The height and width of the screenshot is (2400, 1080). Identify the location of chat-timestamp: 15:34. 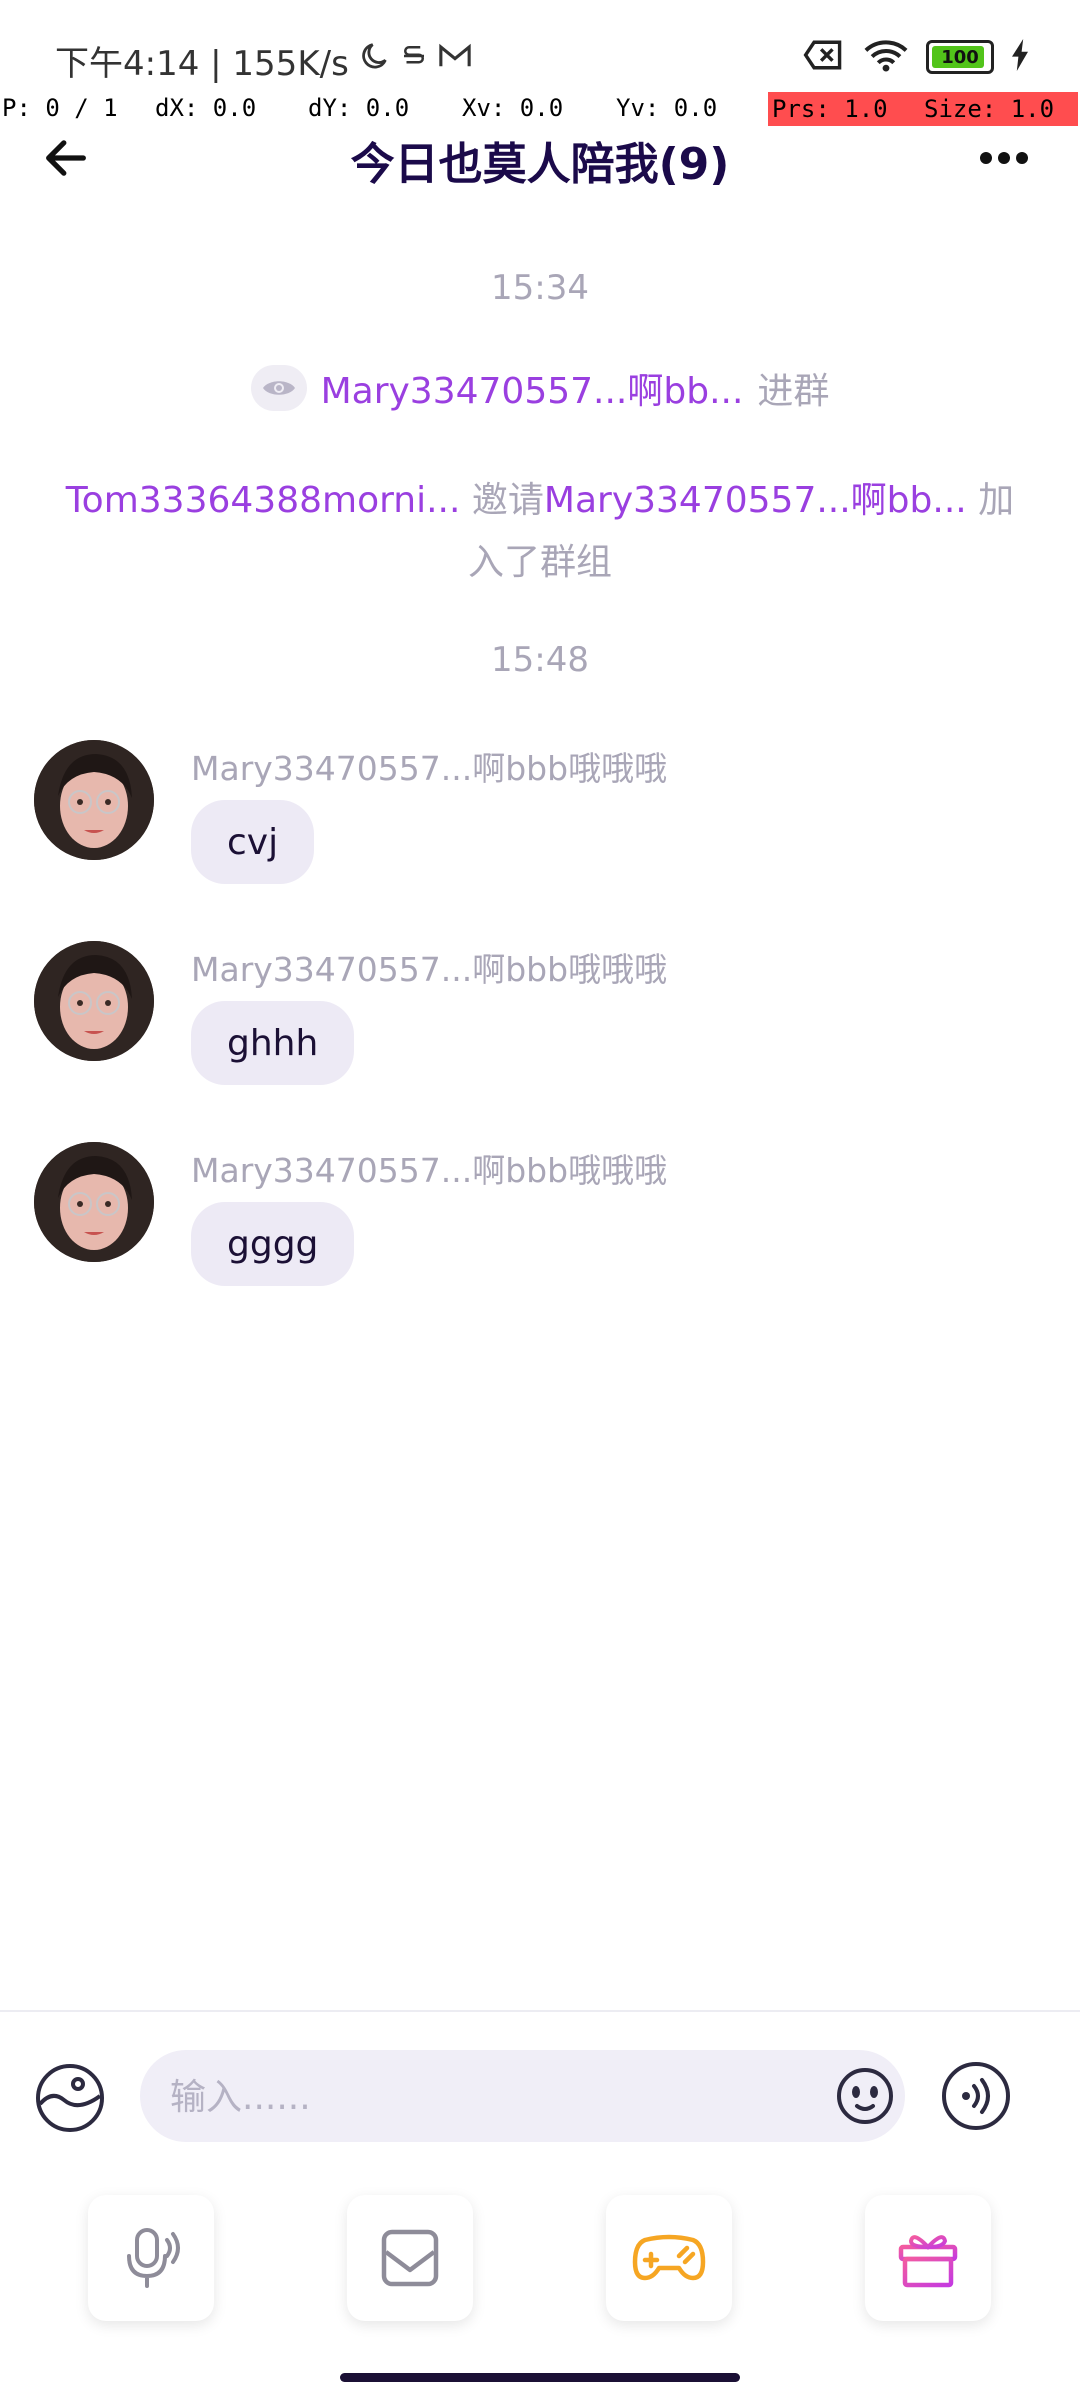
(540, 288).